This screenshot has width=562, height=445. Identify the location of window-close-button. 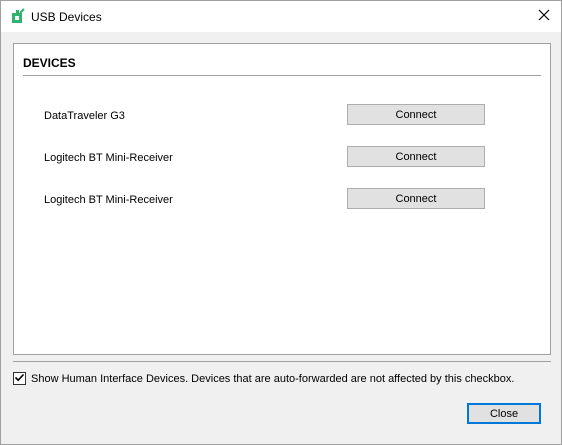
(544, 16).